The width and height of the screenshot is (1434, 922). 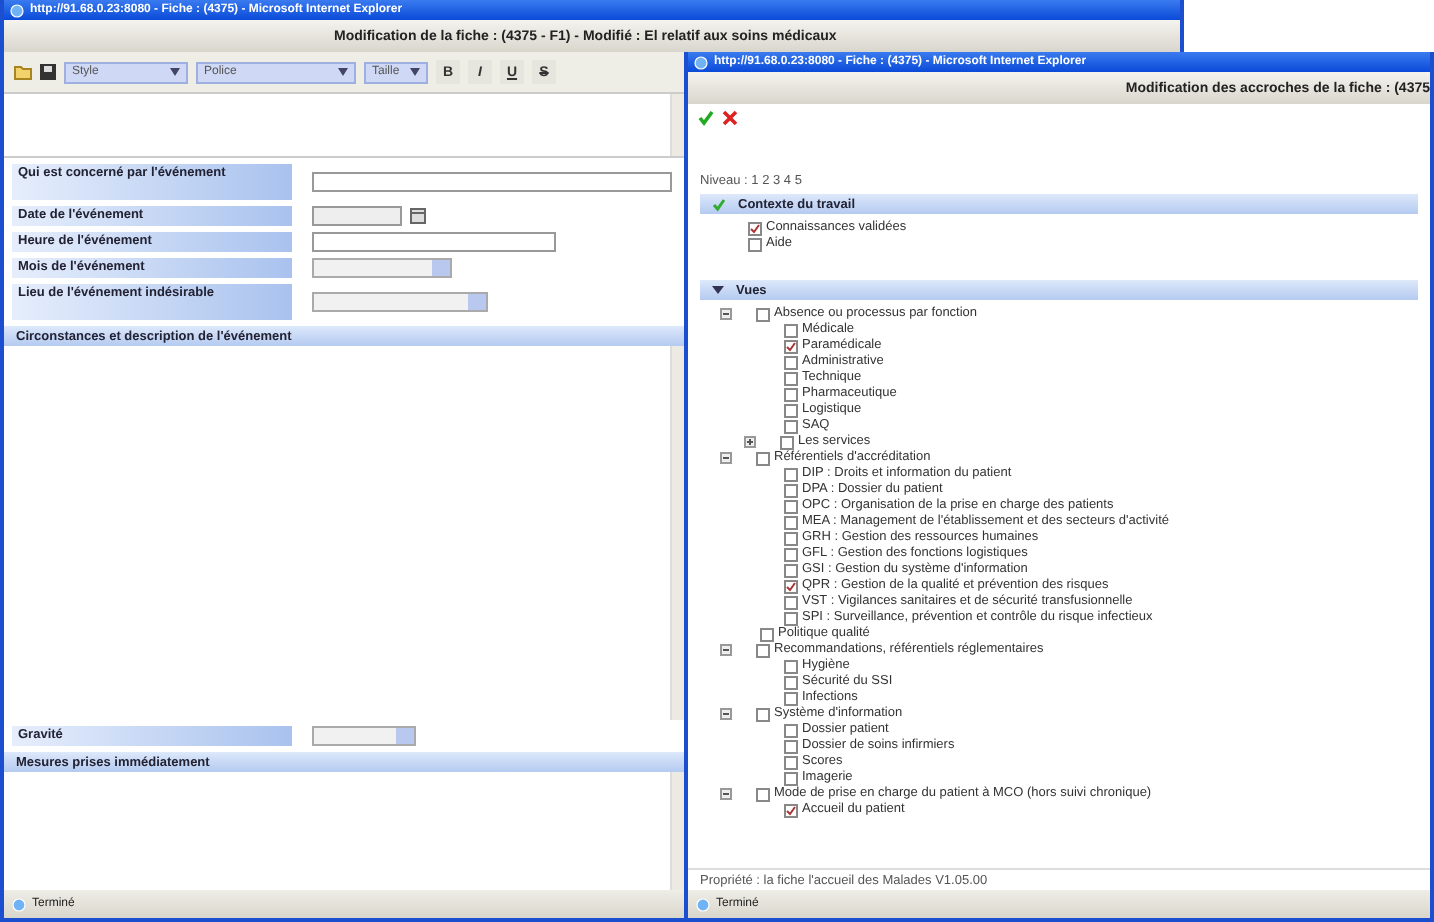 I want to click on triangle-down-icon, so click(x=718, y=290).